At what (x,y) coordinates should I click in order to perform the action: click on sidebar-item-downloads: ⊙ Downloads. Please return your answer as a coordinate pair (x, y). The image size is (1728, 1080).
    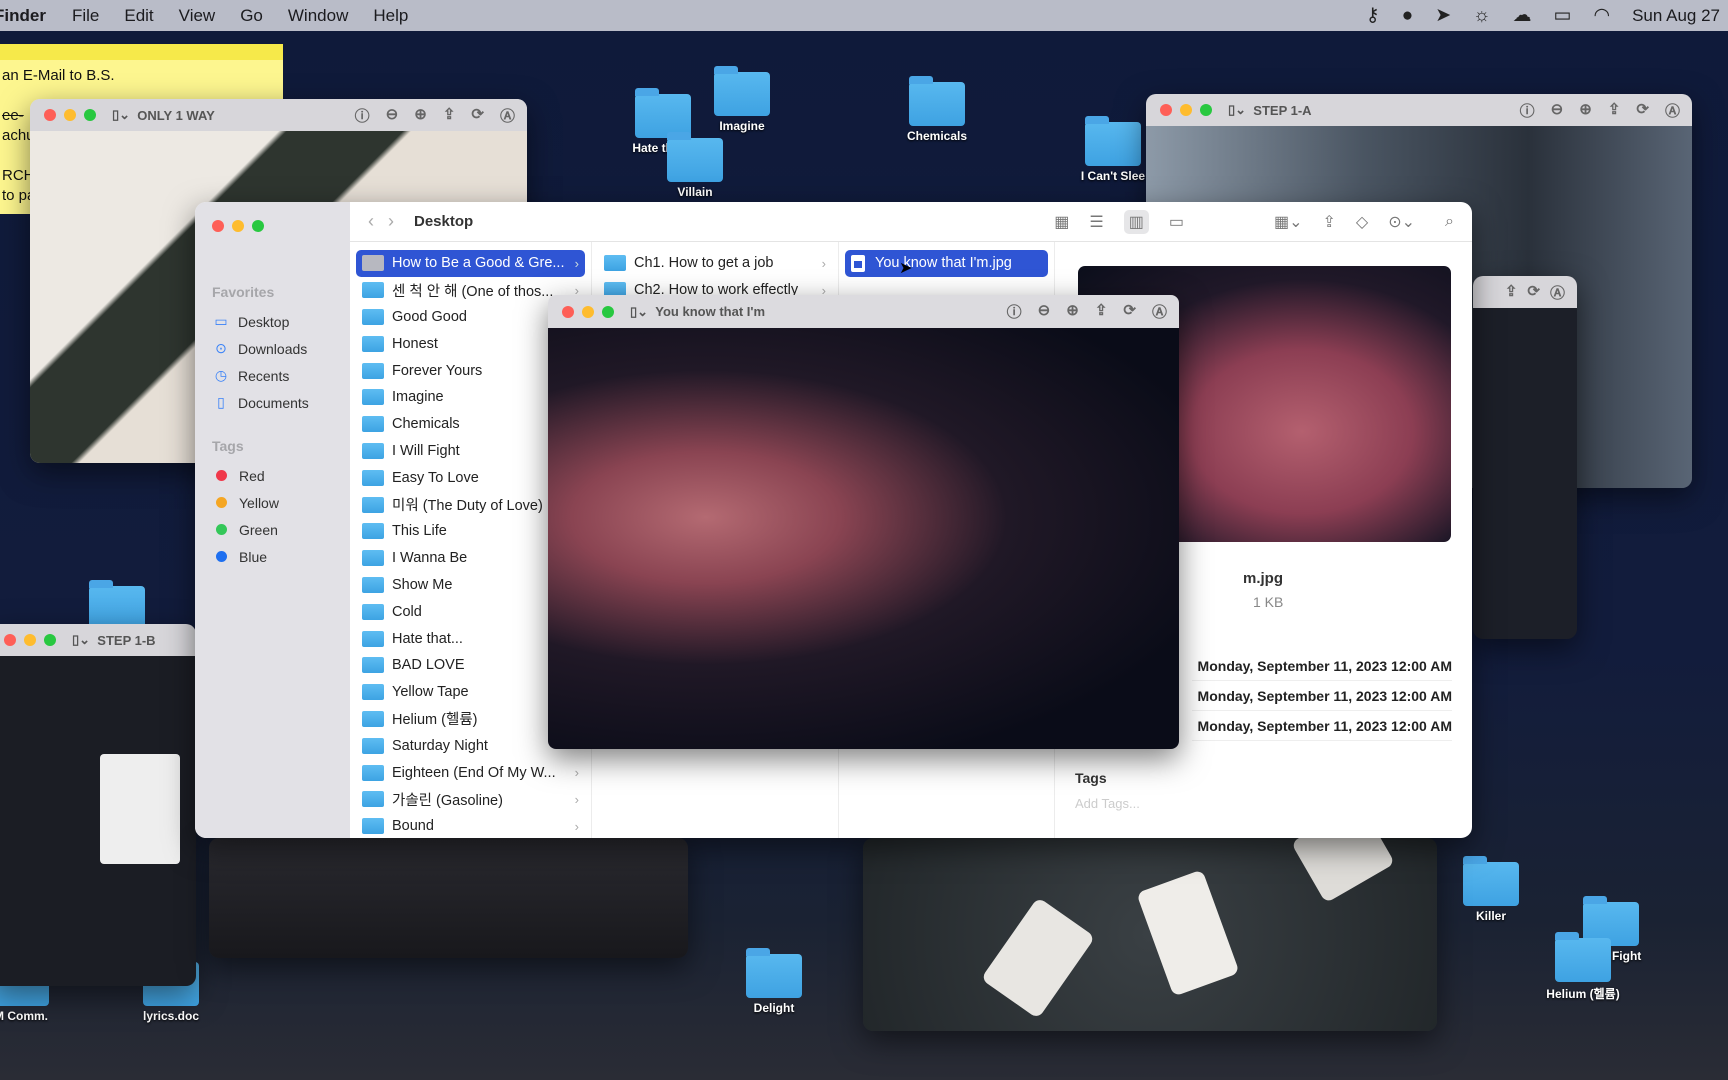
    Looking at the image, I should click on (272, 348).